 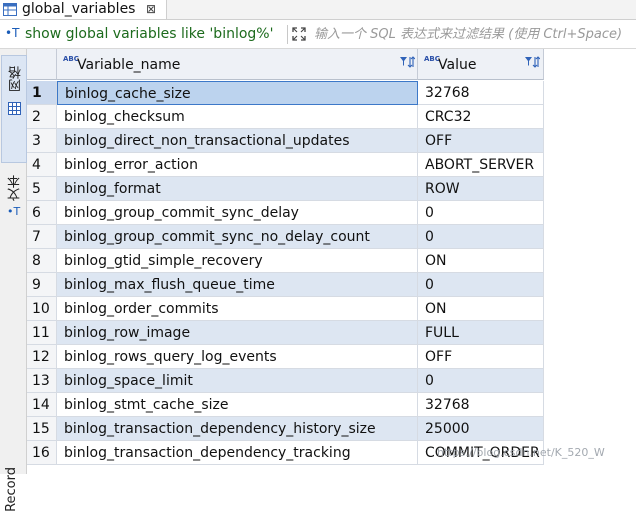 I want to click on grid-view-button: 网格, so click(x=14, y=109).